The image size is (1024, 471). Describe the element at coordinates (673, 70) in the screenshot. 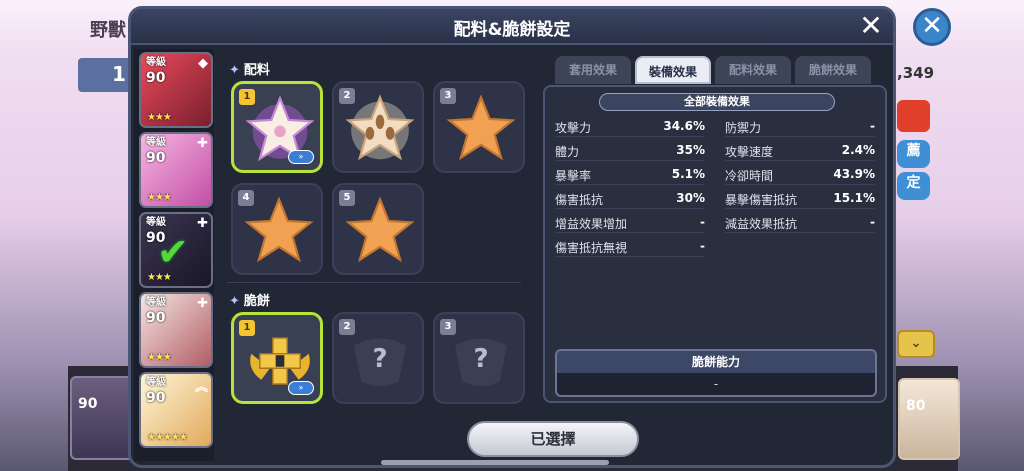

I see `tab-equipped-effects: 裝備效果` at that location.